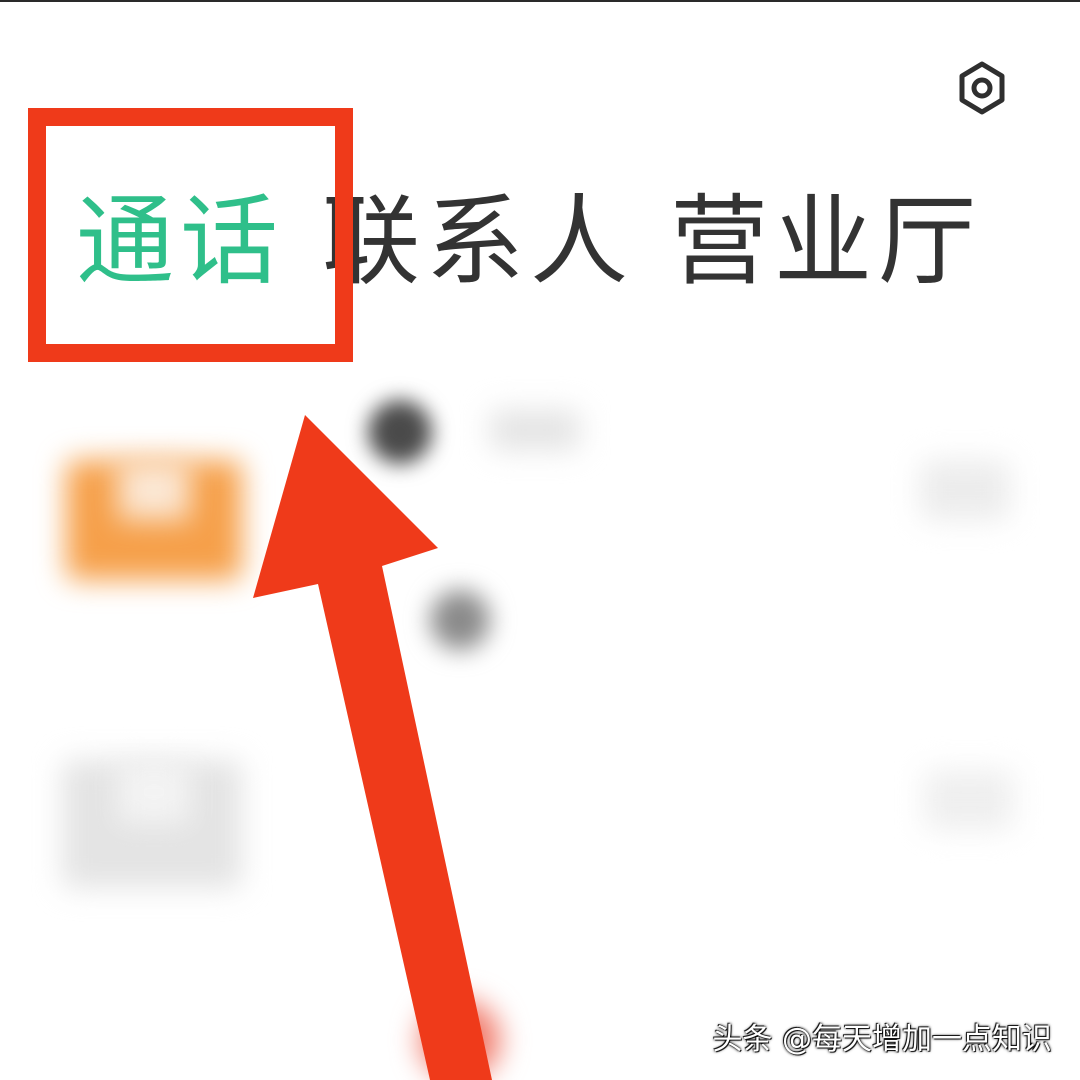 This screenshot has height=1080, width=1080. I want to click on gear-icon, so click(982, 88).